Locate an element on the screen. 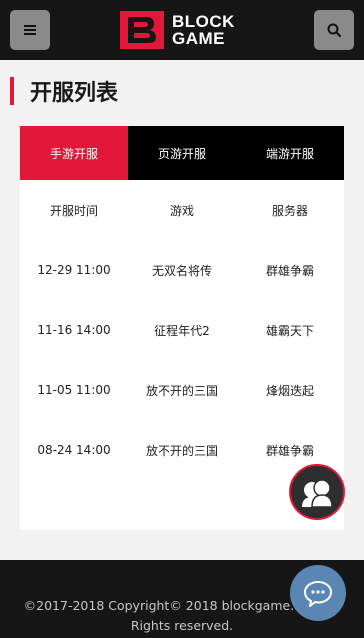 This screenshot has width=364, height=638. top-header: BLOCK GAME is located at coordinates (182, 30).